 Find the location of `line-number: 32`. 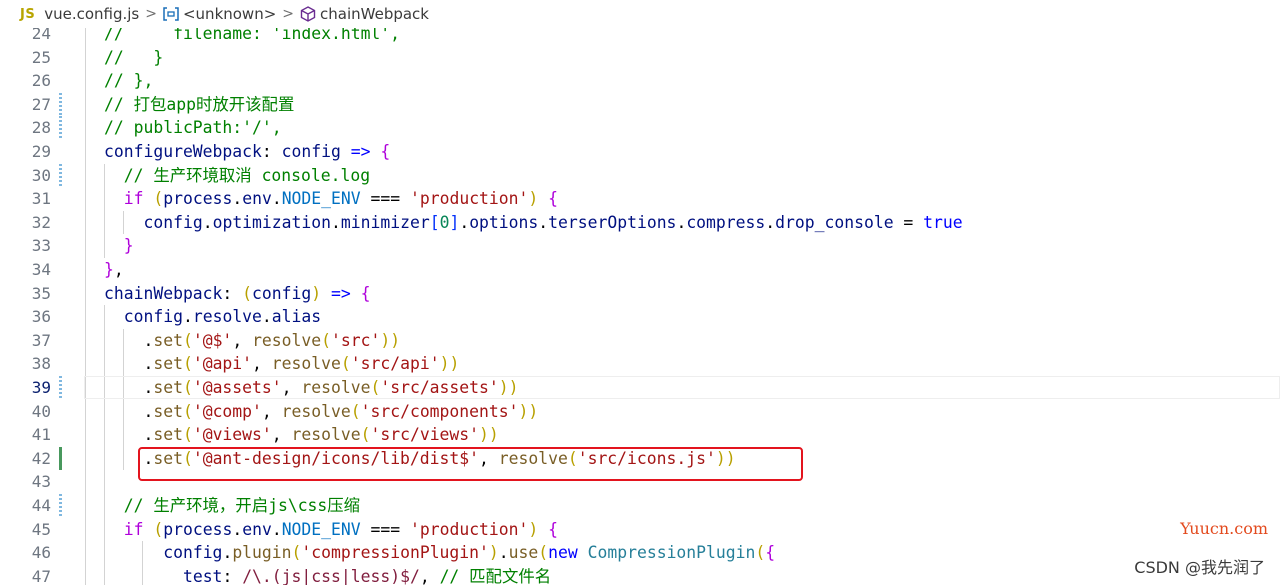

line-number: 32 is located at coordinates (41, 222).